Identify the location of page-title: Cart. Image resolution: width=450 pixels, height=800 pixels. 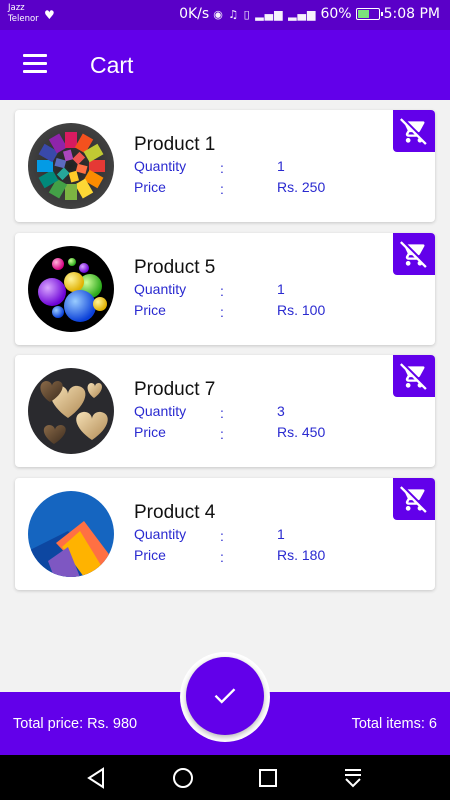
(112, 65).